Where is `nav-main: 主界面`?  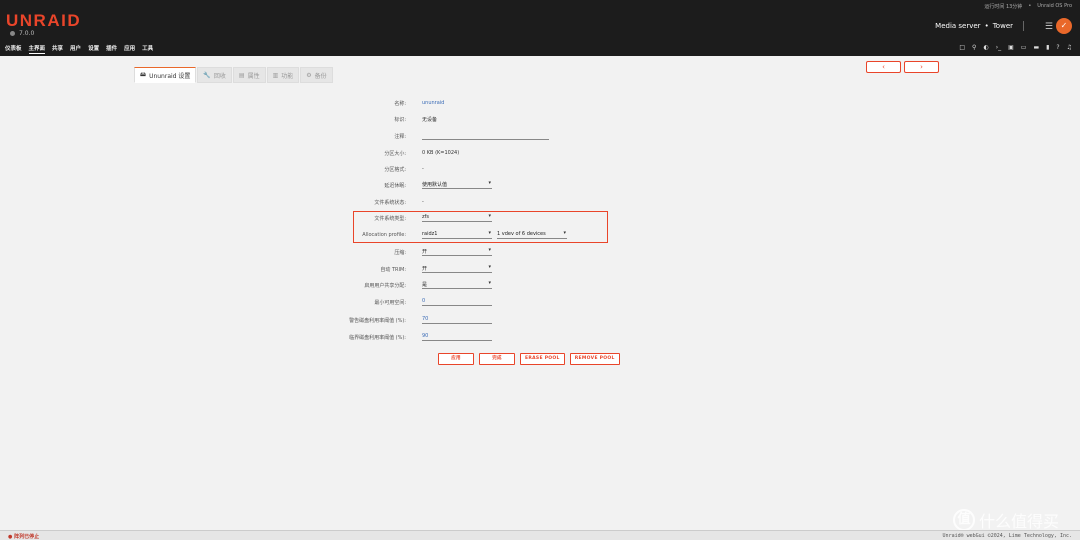 nav-main: 主界面 is located at coordinates (37, 49).